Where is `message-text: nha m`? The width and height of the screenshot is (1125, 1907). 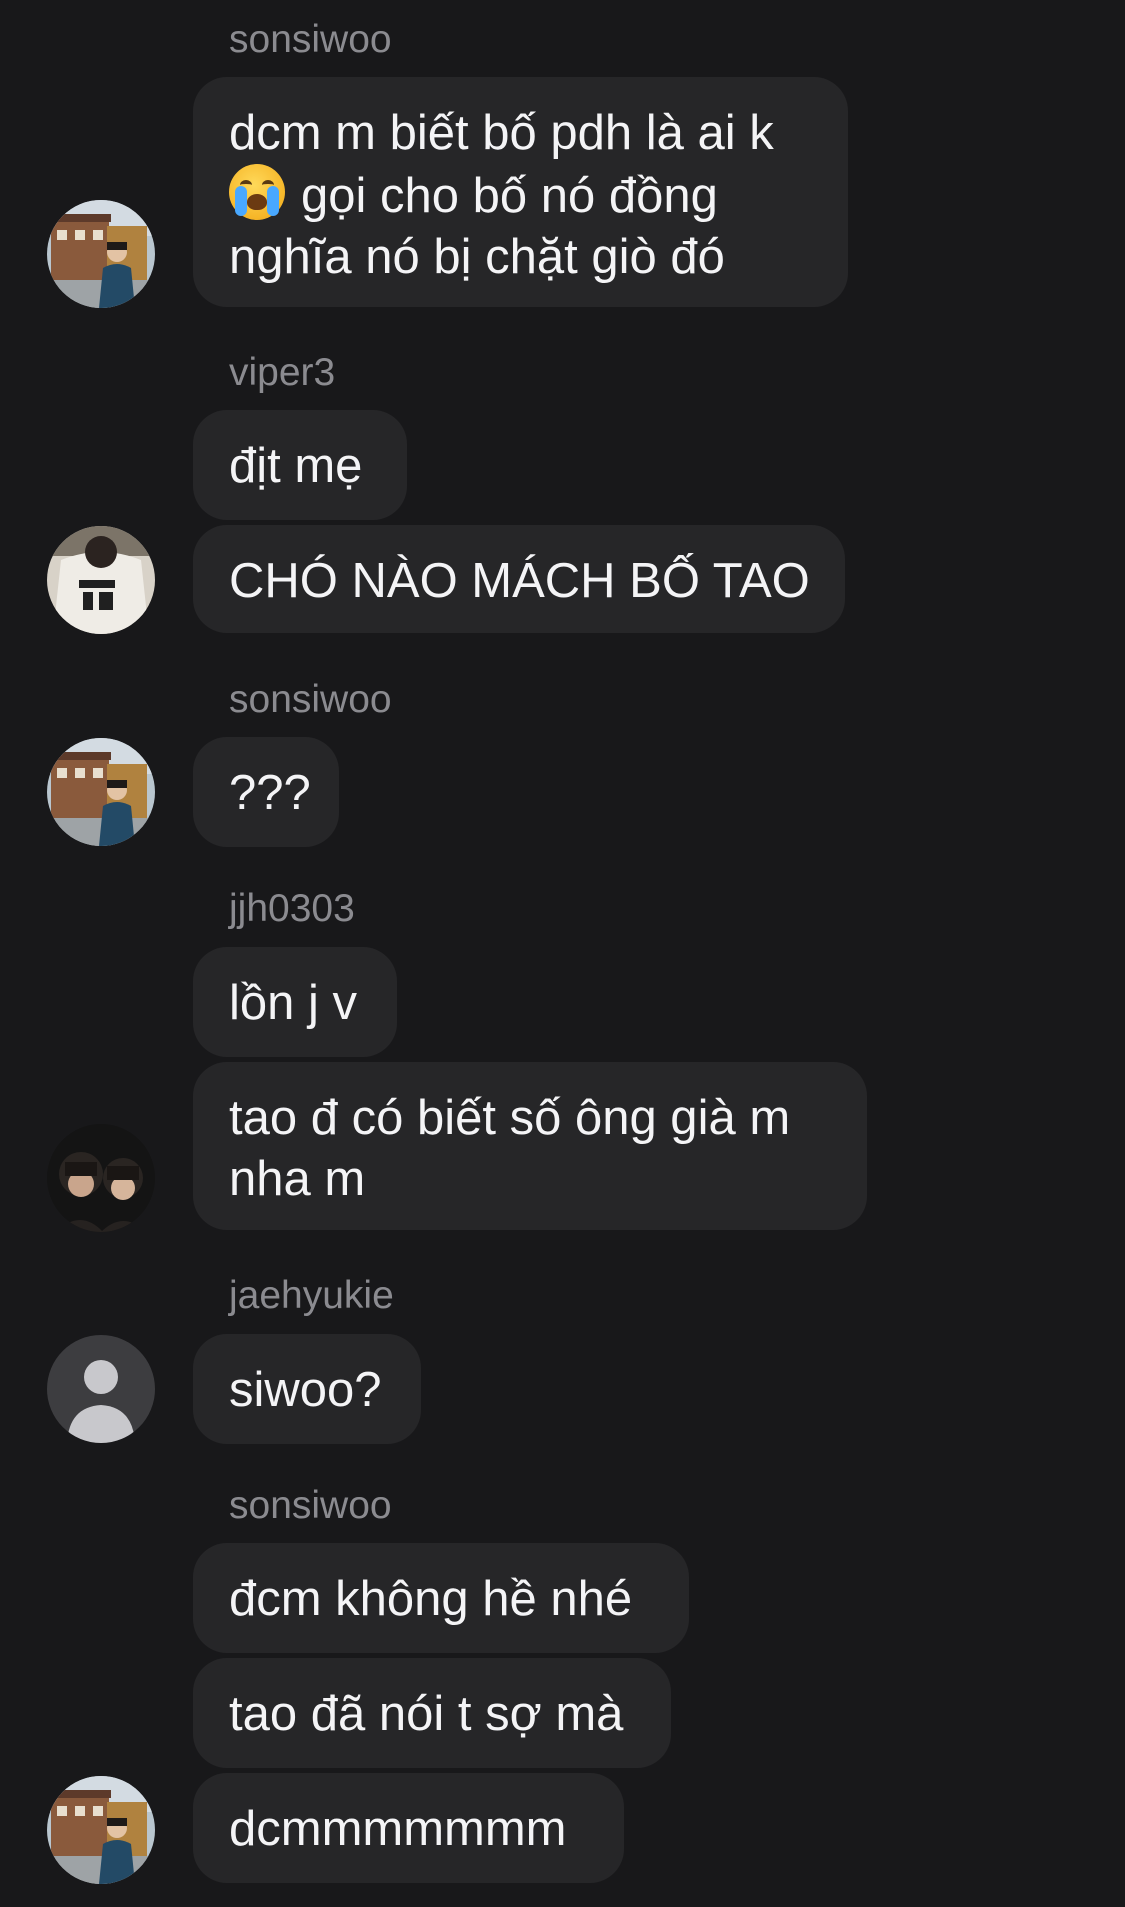 message-text: nha m is located at coordinates (297, 1179).